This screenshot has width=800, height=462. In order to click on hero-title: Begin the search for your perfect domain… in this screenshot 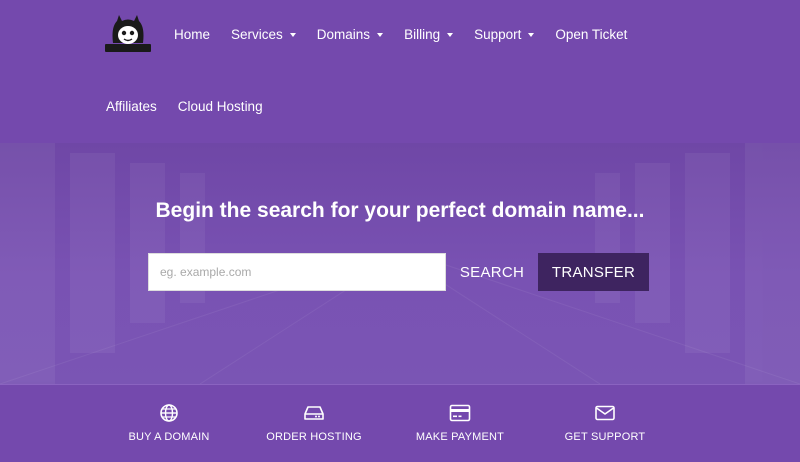, I will do `click(400, 210)`.